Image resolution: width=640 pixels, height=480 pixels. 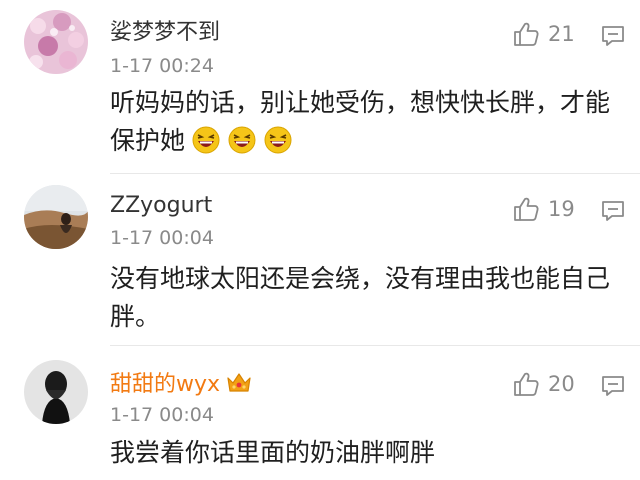 What do you see at coordinates (561, 384) in the screenshot?
I see `like-count: 20` at bounding box center [561, 384].